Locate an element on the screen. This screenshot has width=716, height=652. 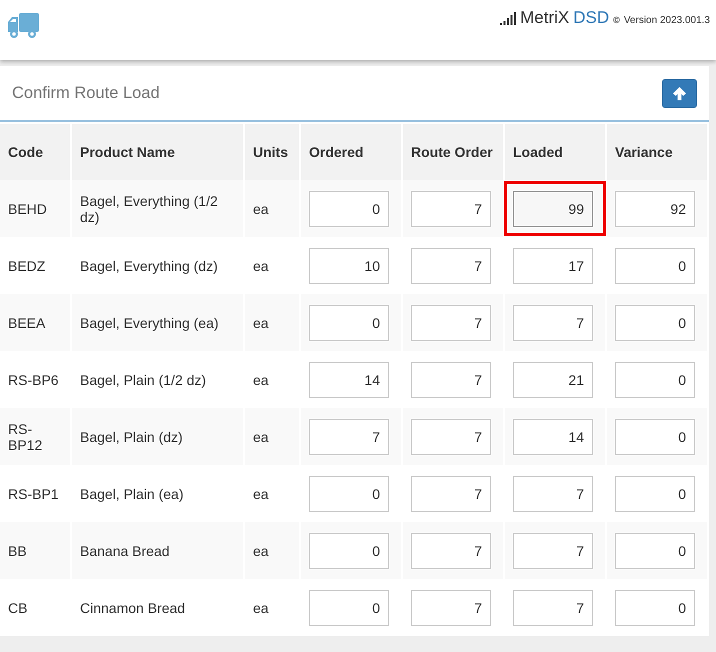
version-text: Version 2023.001.3 is located at coordinates (667, 20).